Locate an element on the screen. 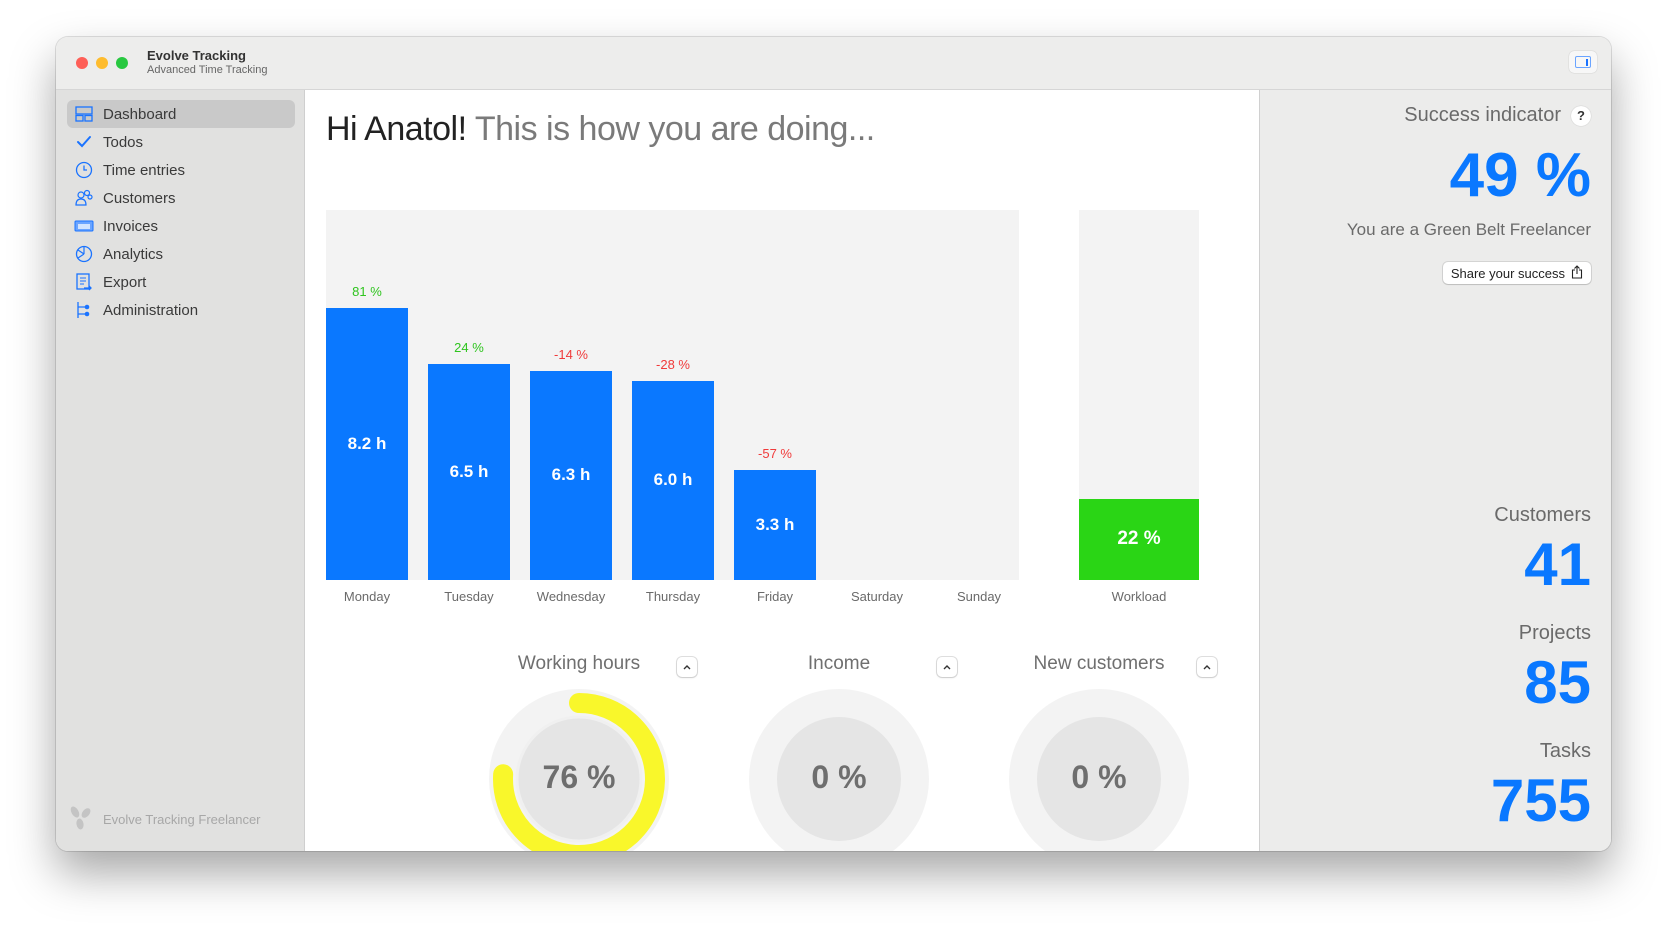 Image resolution: width=1666 pixels, height=925 pixels. x-tick-label: Tuesday is located at coordinates (469, 596).